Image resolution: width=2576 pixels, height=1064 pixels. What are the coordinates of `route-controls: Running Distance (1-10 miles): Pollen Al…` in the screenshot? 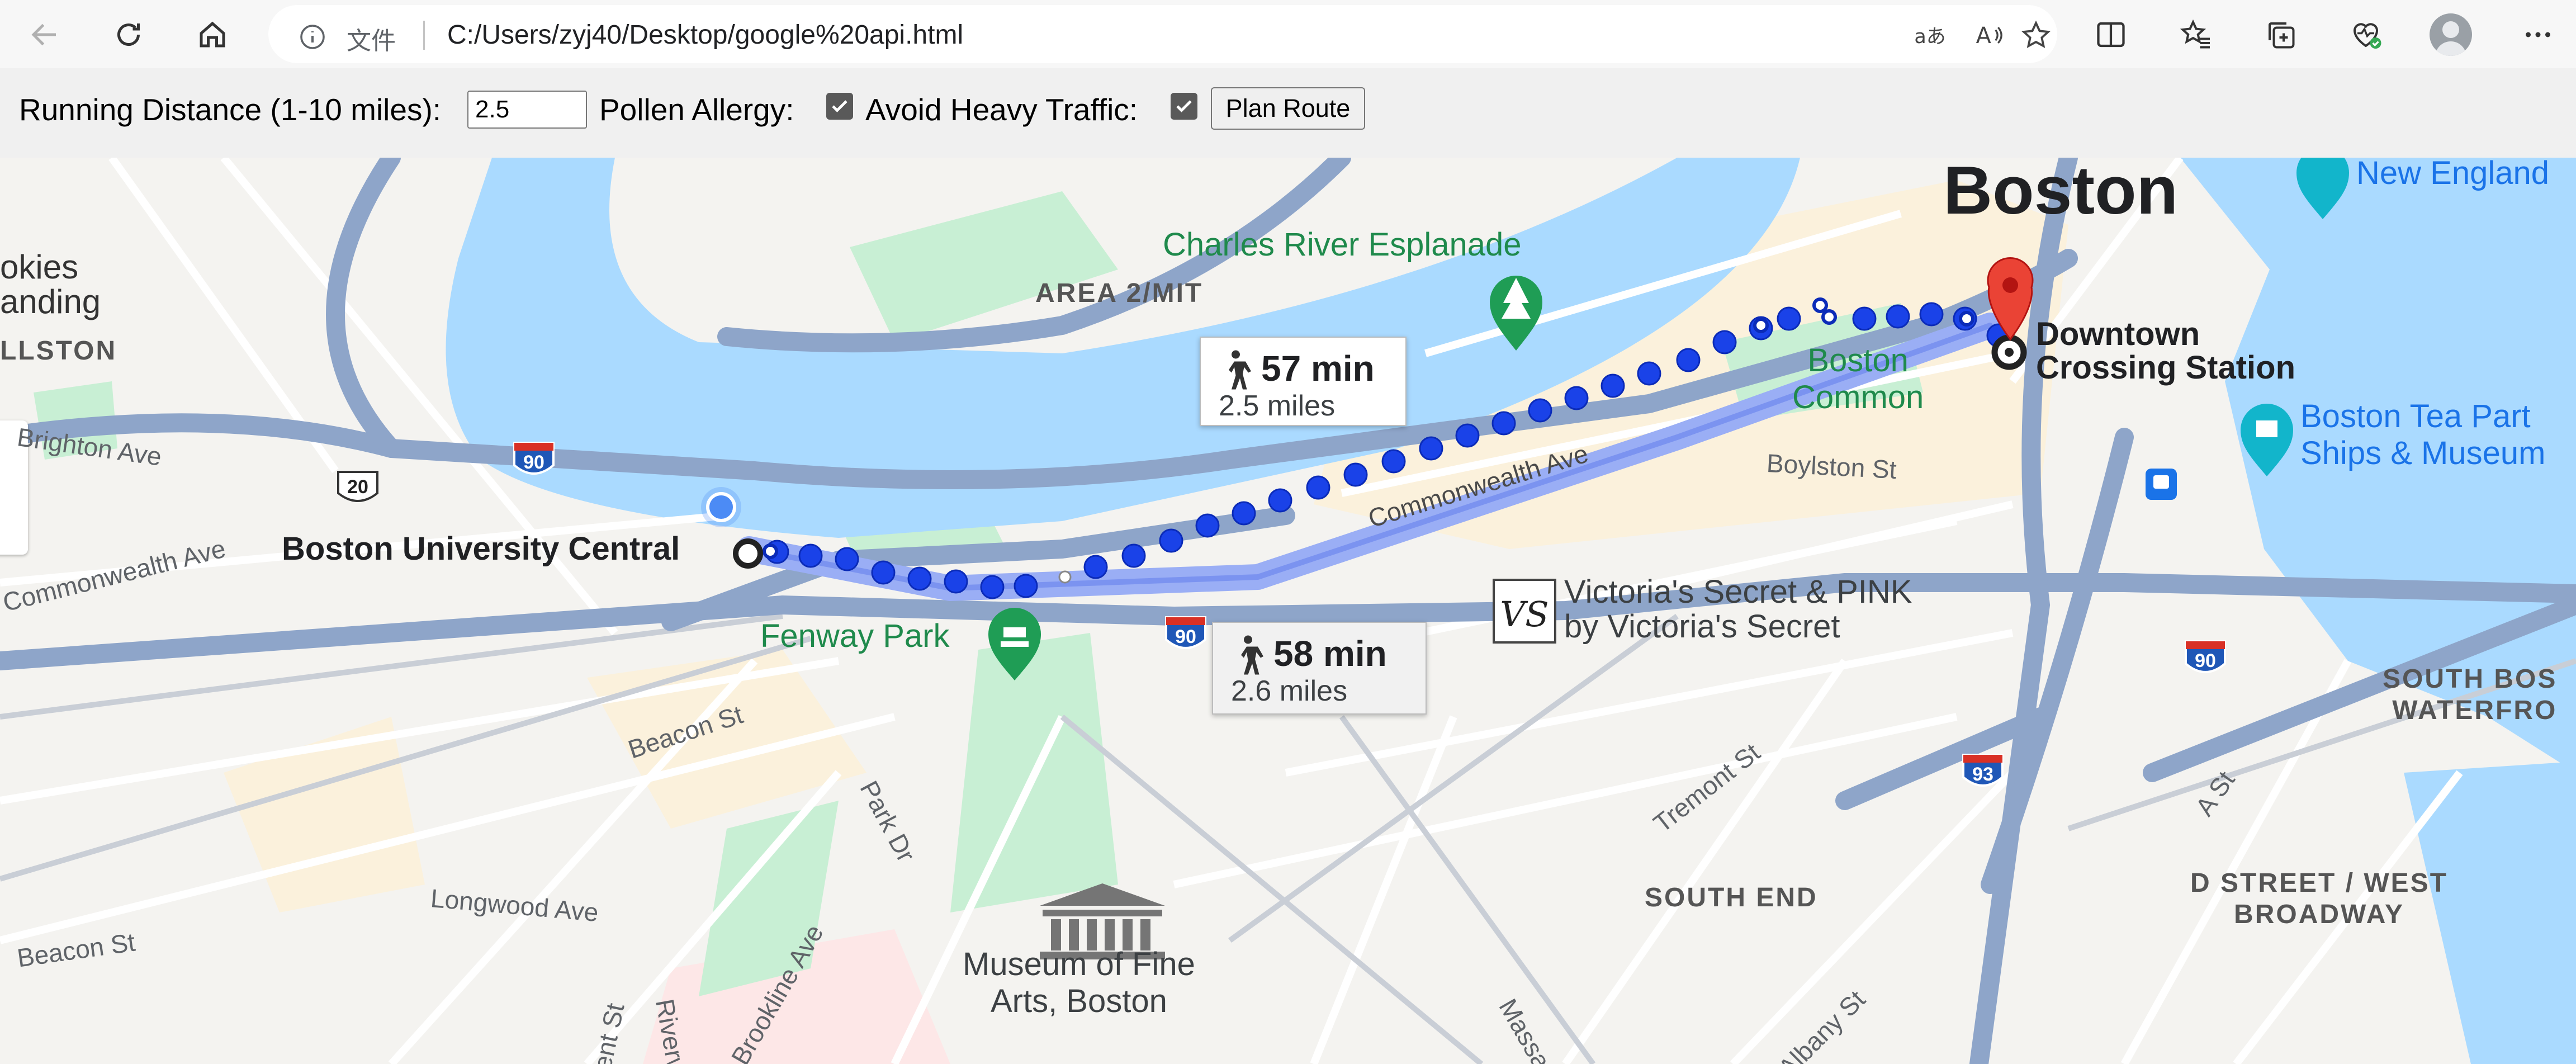 It's located at (1288, 113).